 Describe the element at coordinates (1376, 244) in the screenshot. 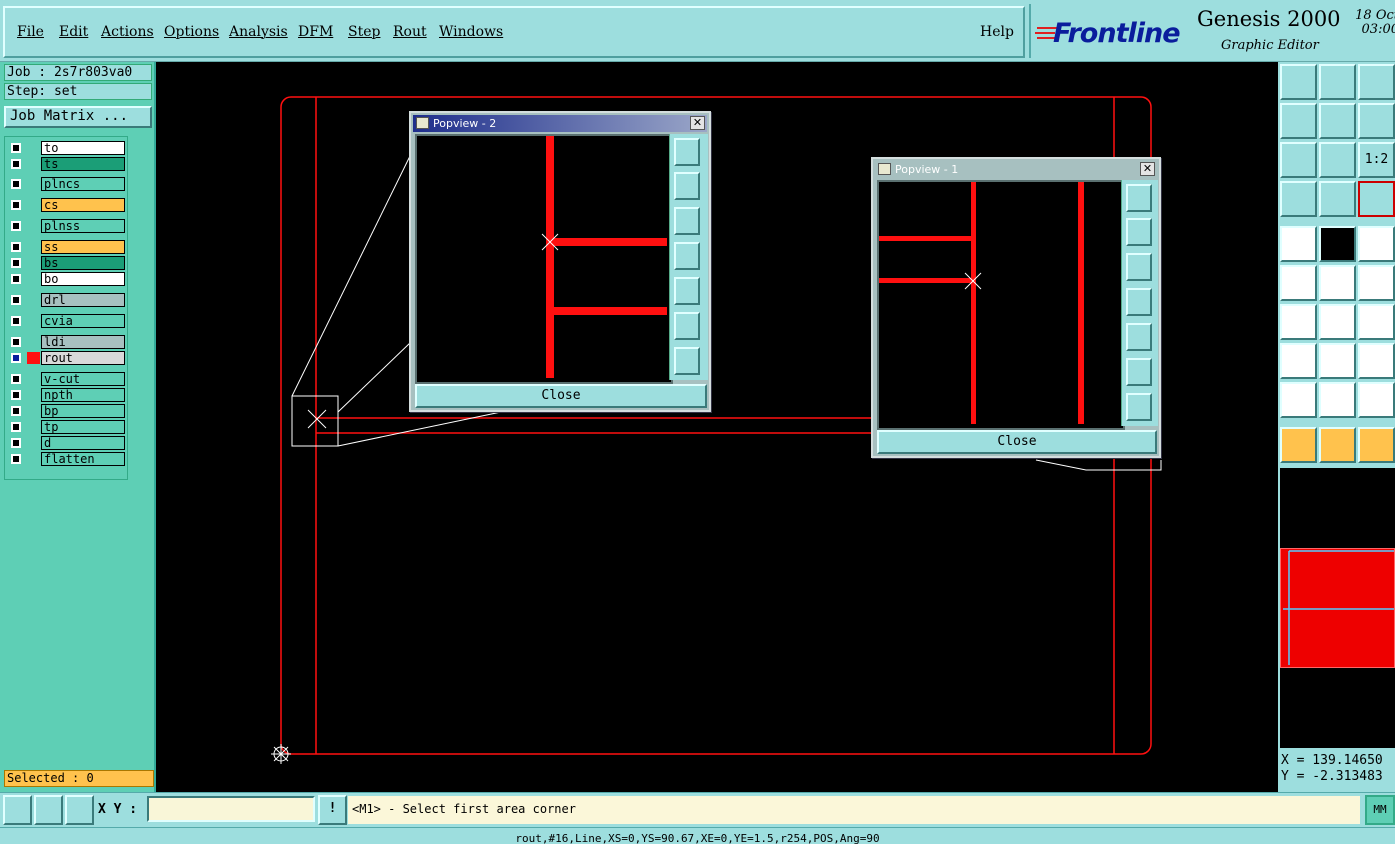

I see `ruler-icon` at that location.